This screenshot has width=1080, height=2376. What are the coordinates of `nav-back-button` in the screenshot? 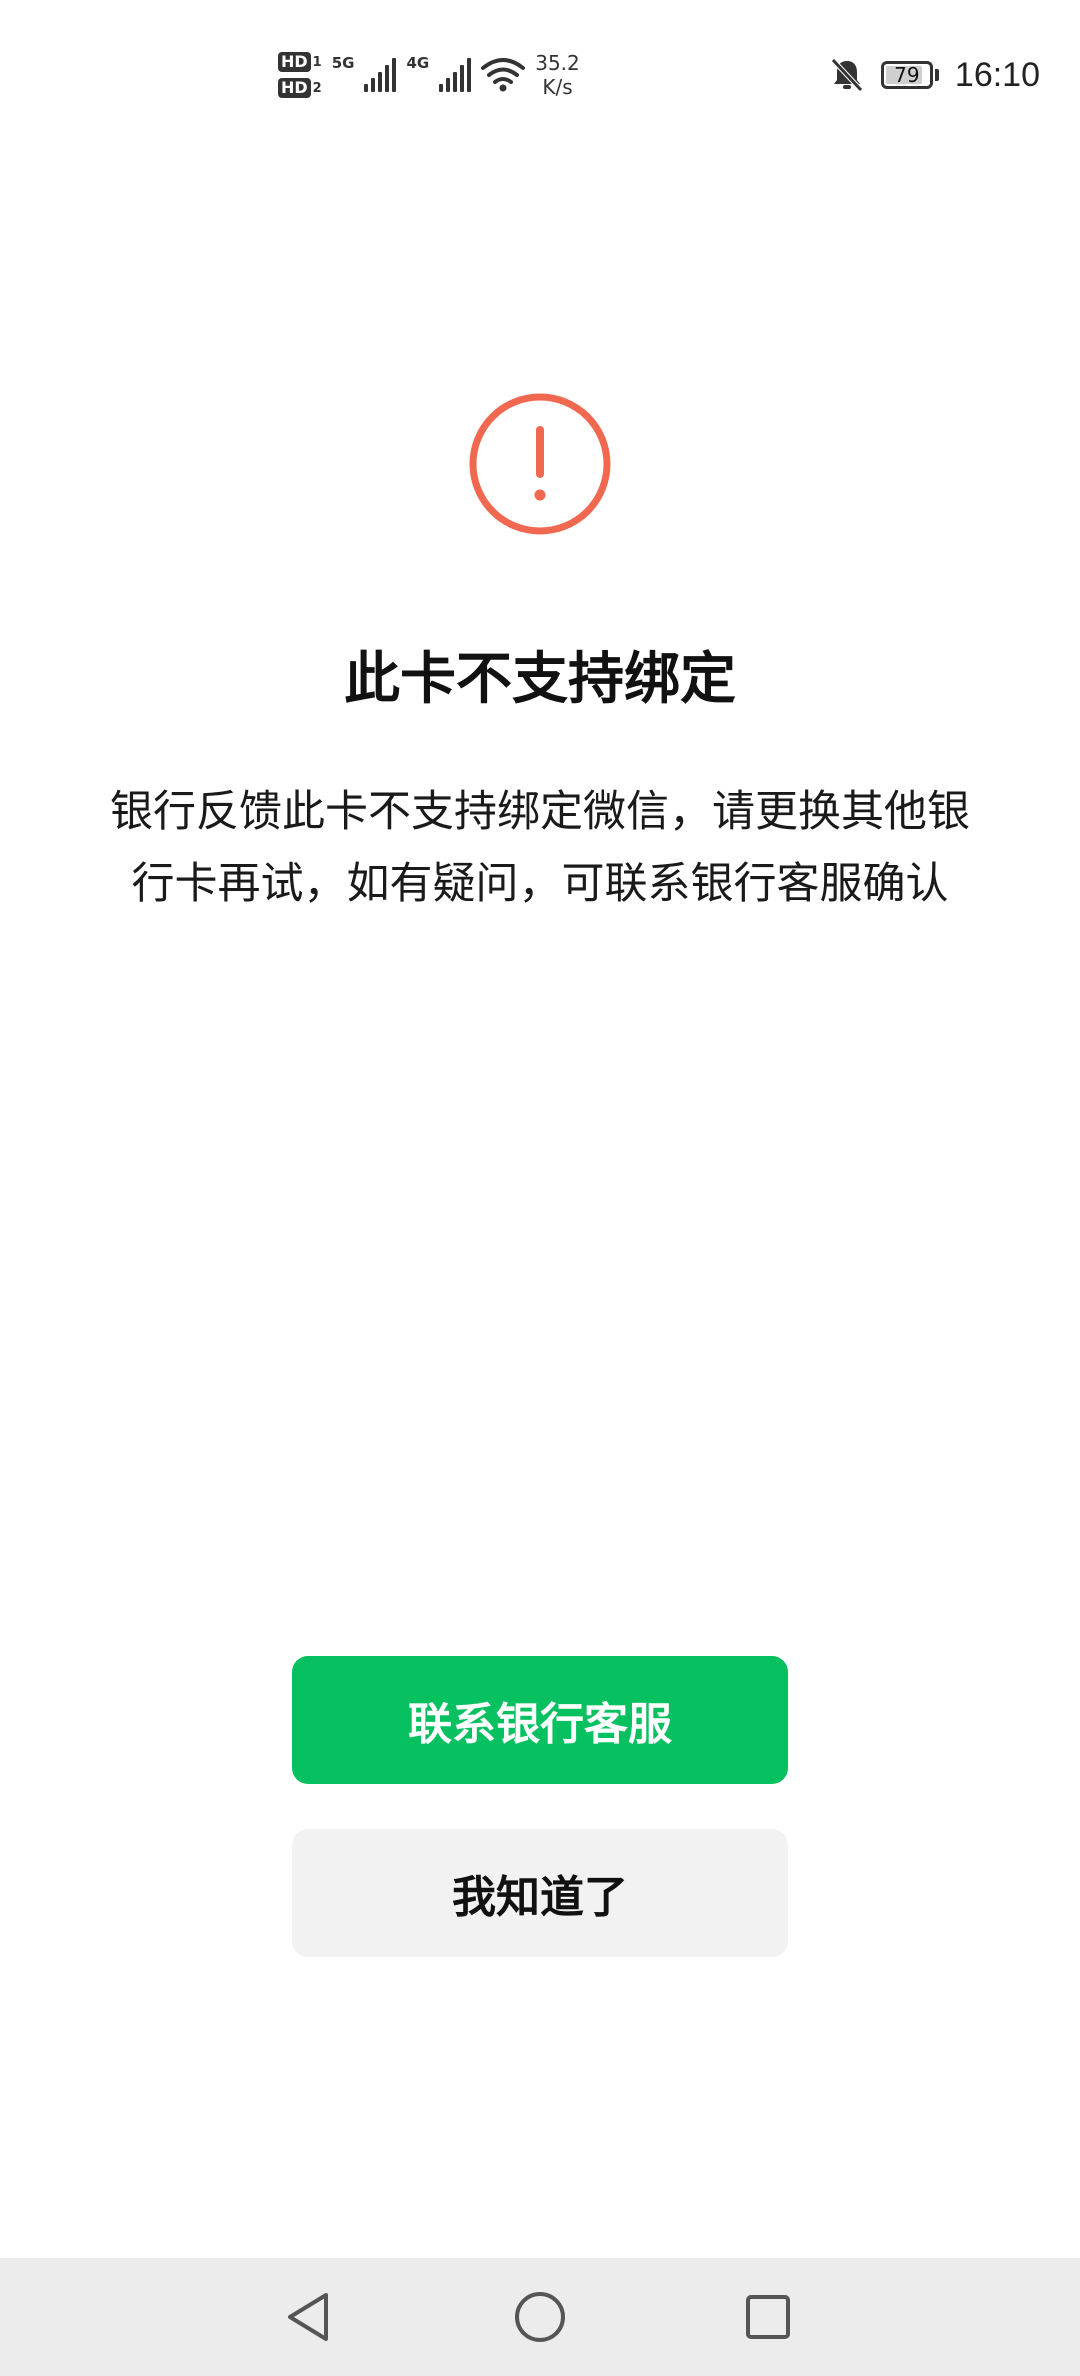 It's located at (308, 2317).